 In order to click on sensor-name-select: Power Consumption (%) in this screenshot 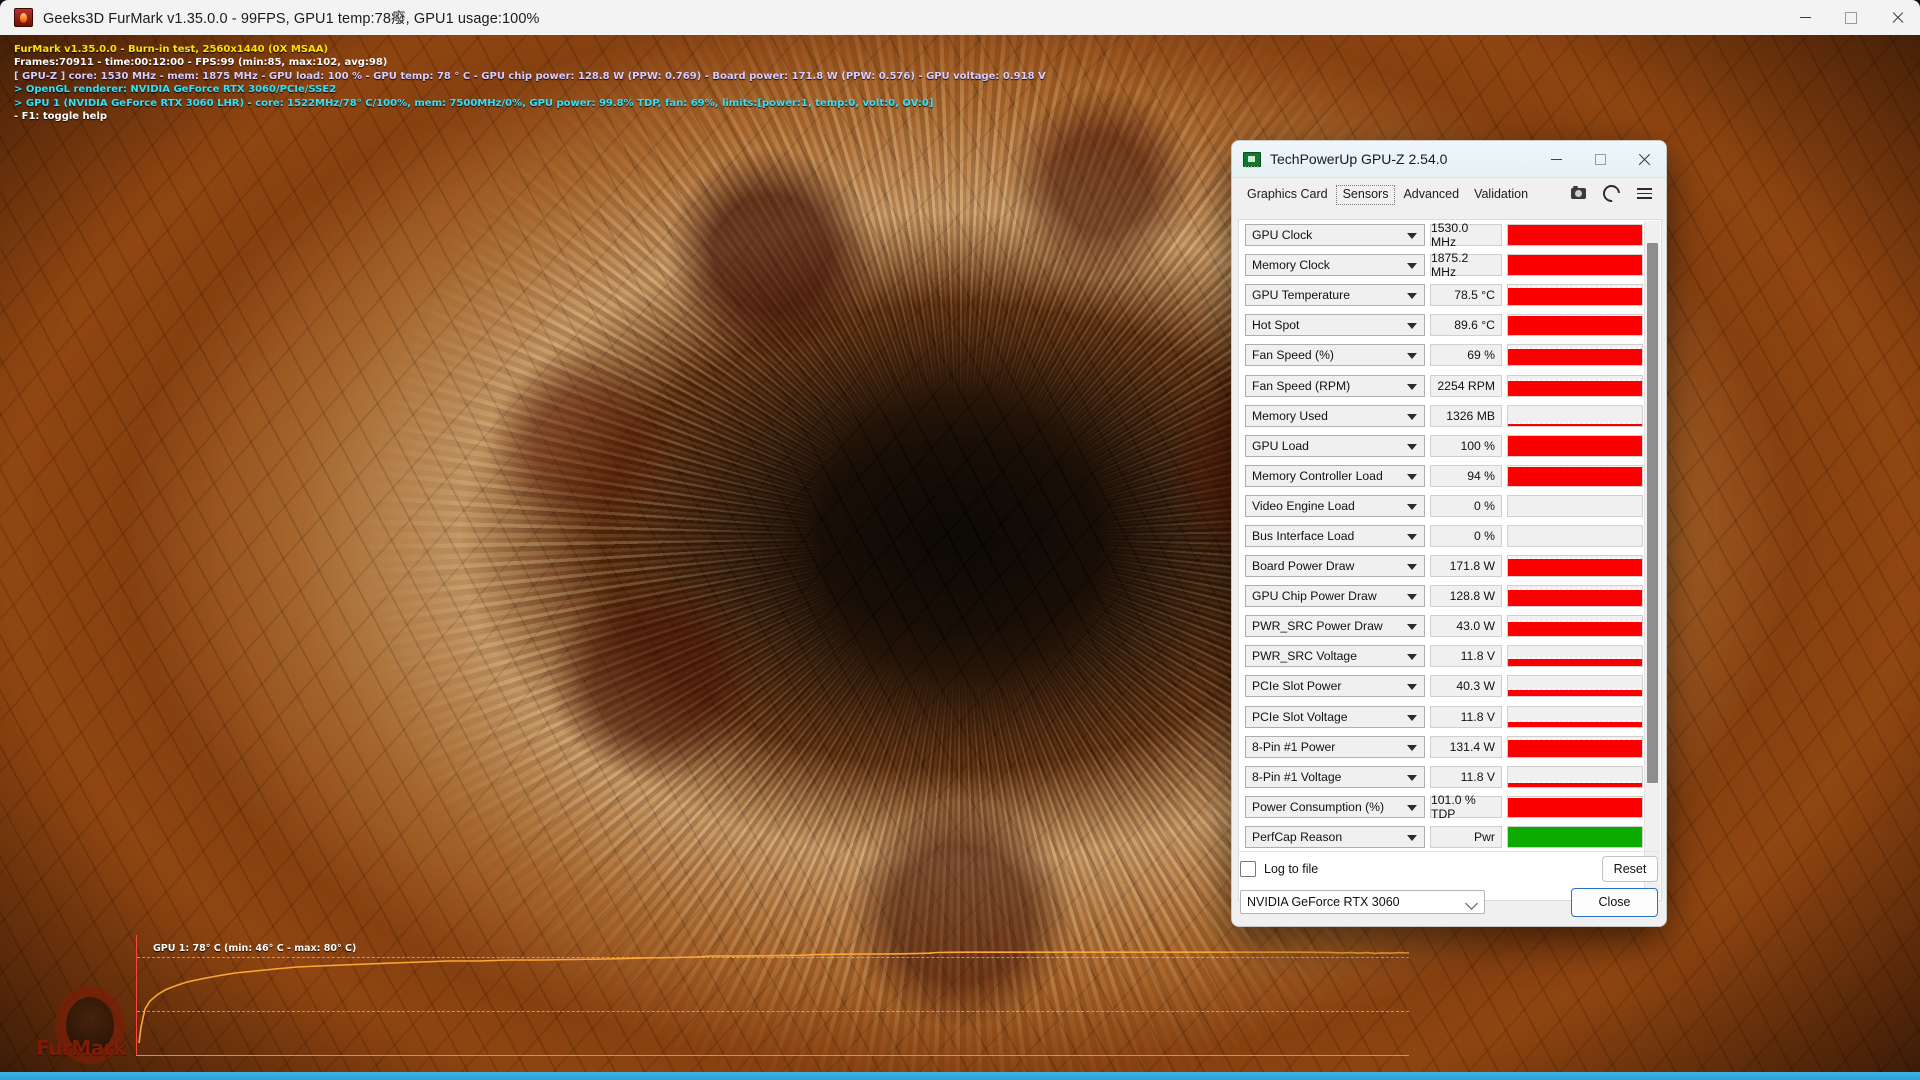, I will do `click(1335, 806)`.